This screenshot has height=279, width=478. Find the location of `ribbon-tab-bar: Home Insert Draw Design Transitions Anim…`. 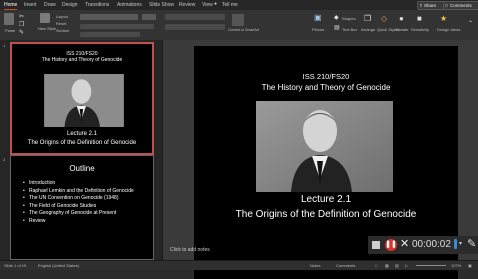

ribbon-tab-bar: Home Insert Draw Design Transitions Anim… is located at coordinates (239, 5).